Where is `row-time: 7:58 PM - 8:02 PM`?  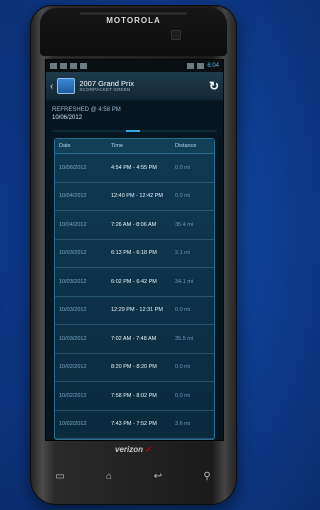
row-time: 7:58 PM - 8:02 PM is located at coordinates (134, 395).